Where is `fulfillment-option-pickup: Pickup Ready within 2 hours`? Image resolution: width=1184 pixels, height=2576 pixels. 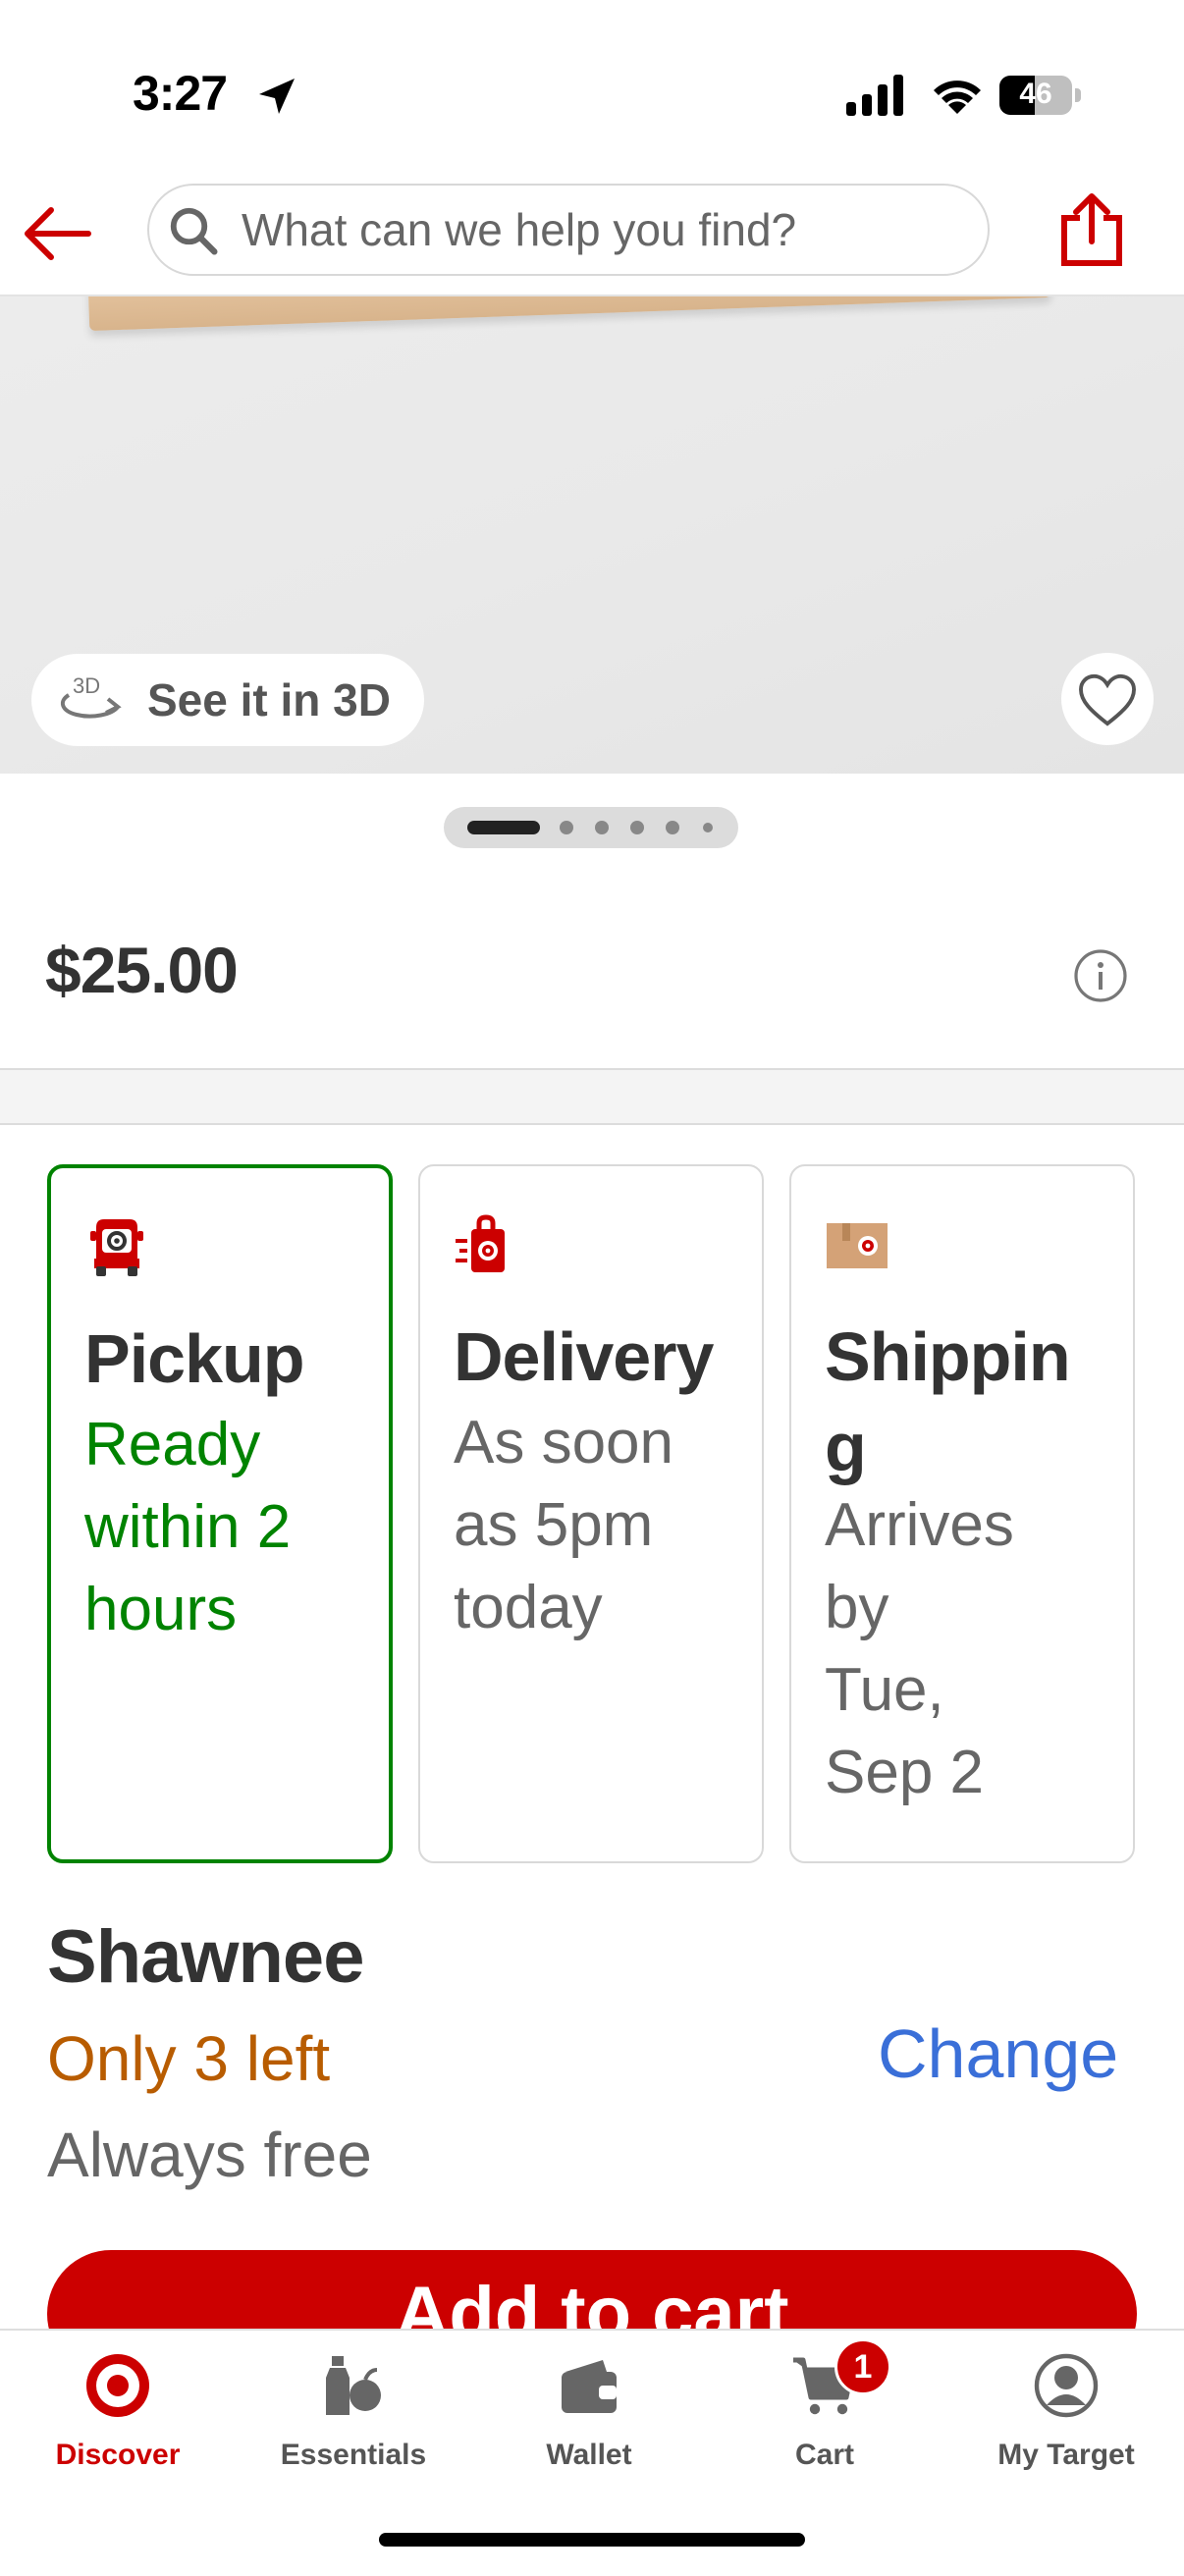 fulfillment-option-pickup: Pickup Ready within 2 hours is located at coordinates (220, 1513).